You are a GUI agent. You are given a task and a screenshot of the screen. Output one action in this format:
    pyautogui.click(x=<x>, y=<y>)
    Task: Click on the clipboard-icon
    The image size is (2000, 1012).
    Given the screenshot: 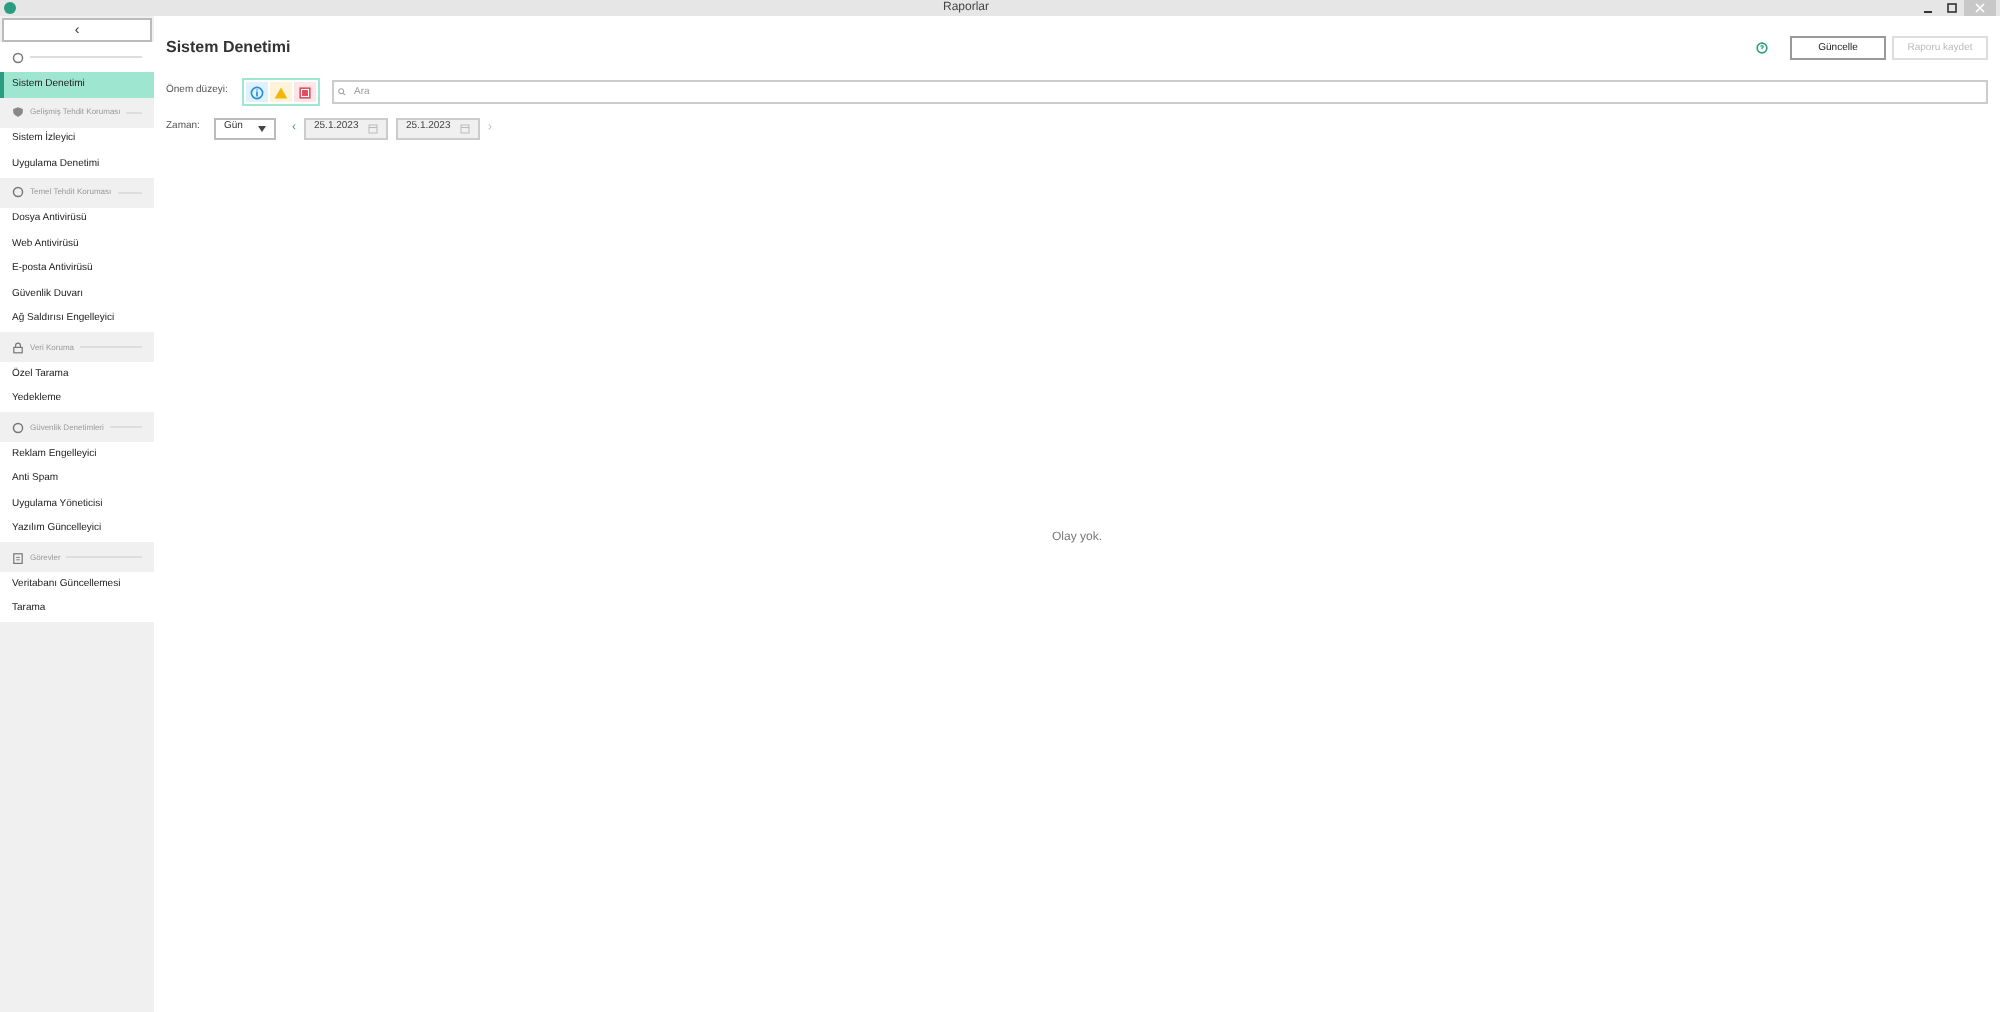 What is the action you would take?
    pyautogui.click(x=18, y=557)
    